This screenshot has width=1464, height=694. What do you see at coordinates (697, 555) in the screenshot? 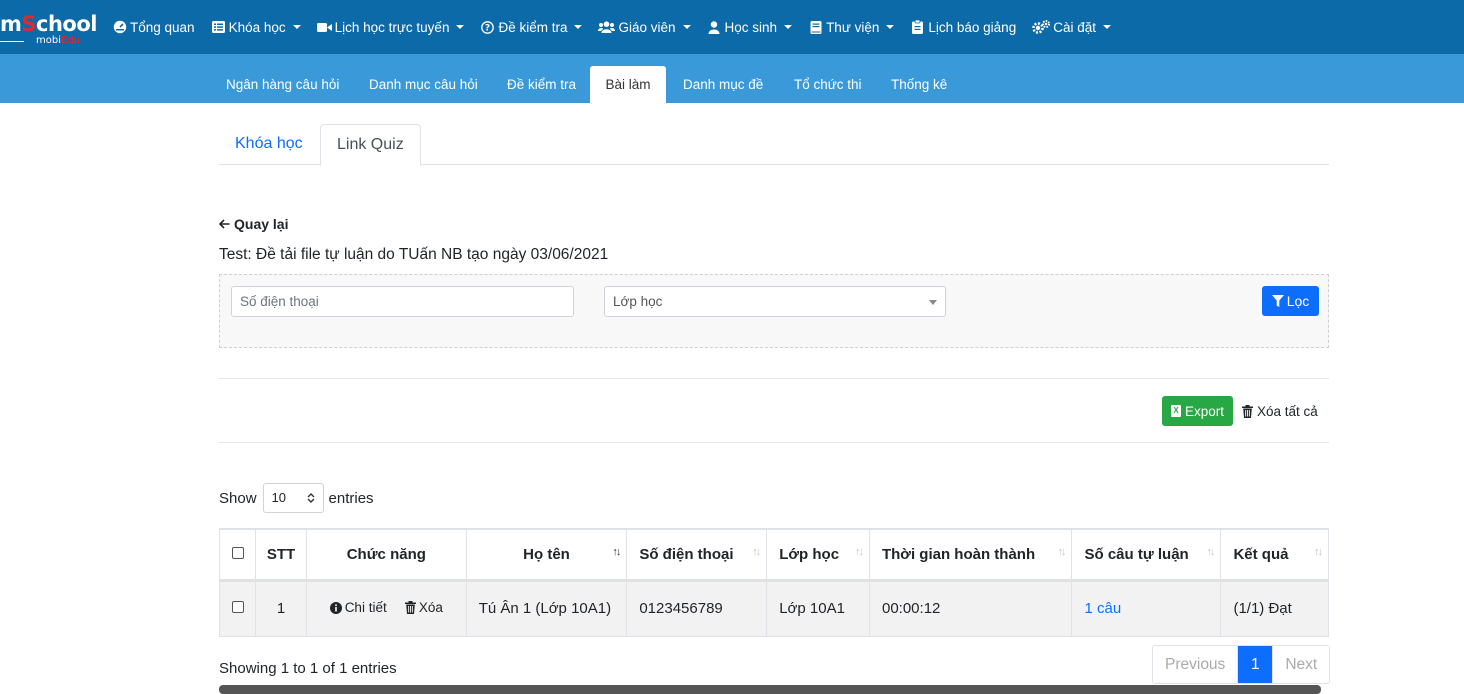
I see `header-so-dien-thoai: Số điện thoại ↑↓` at bounding box center [697, 555].